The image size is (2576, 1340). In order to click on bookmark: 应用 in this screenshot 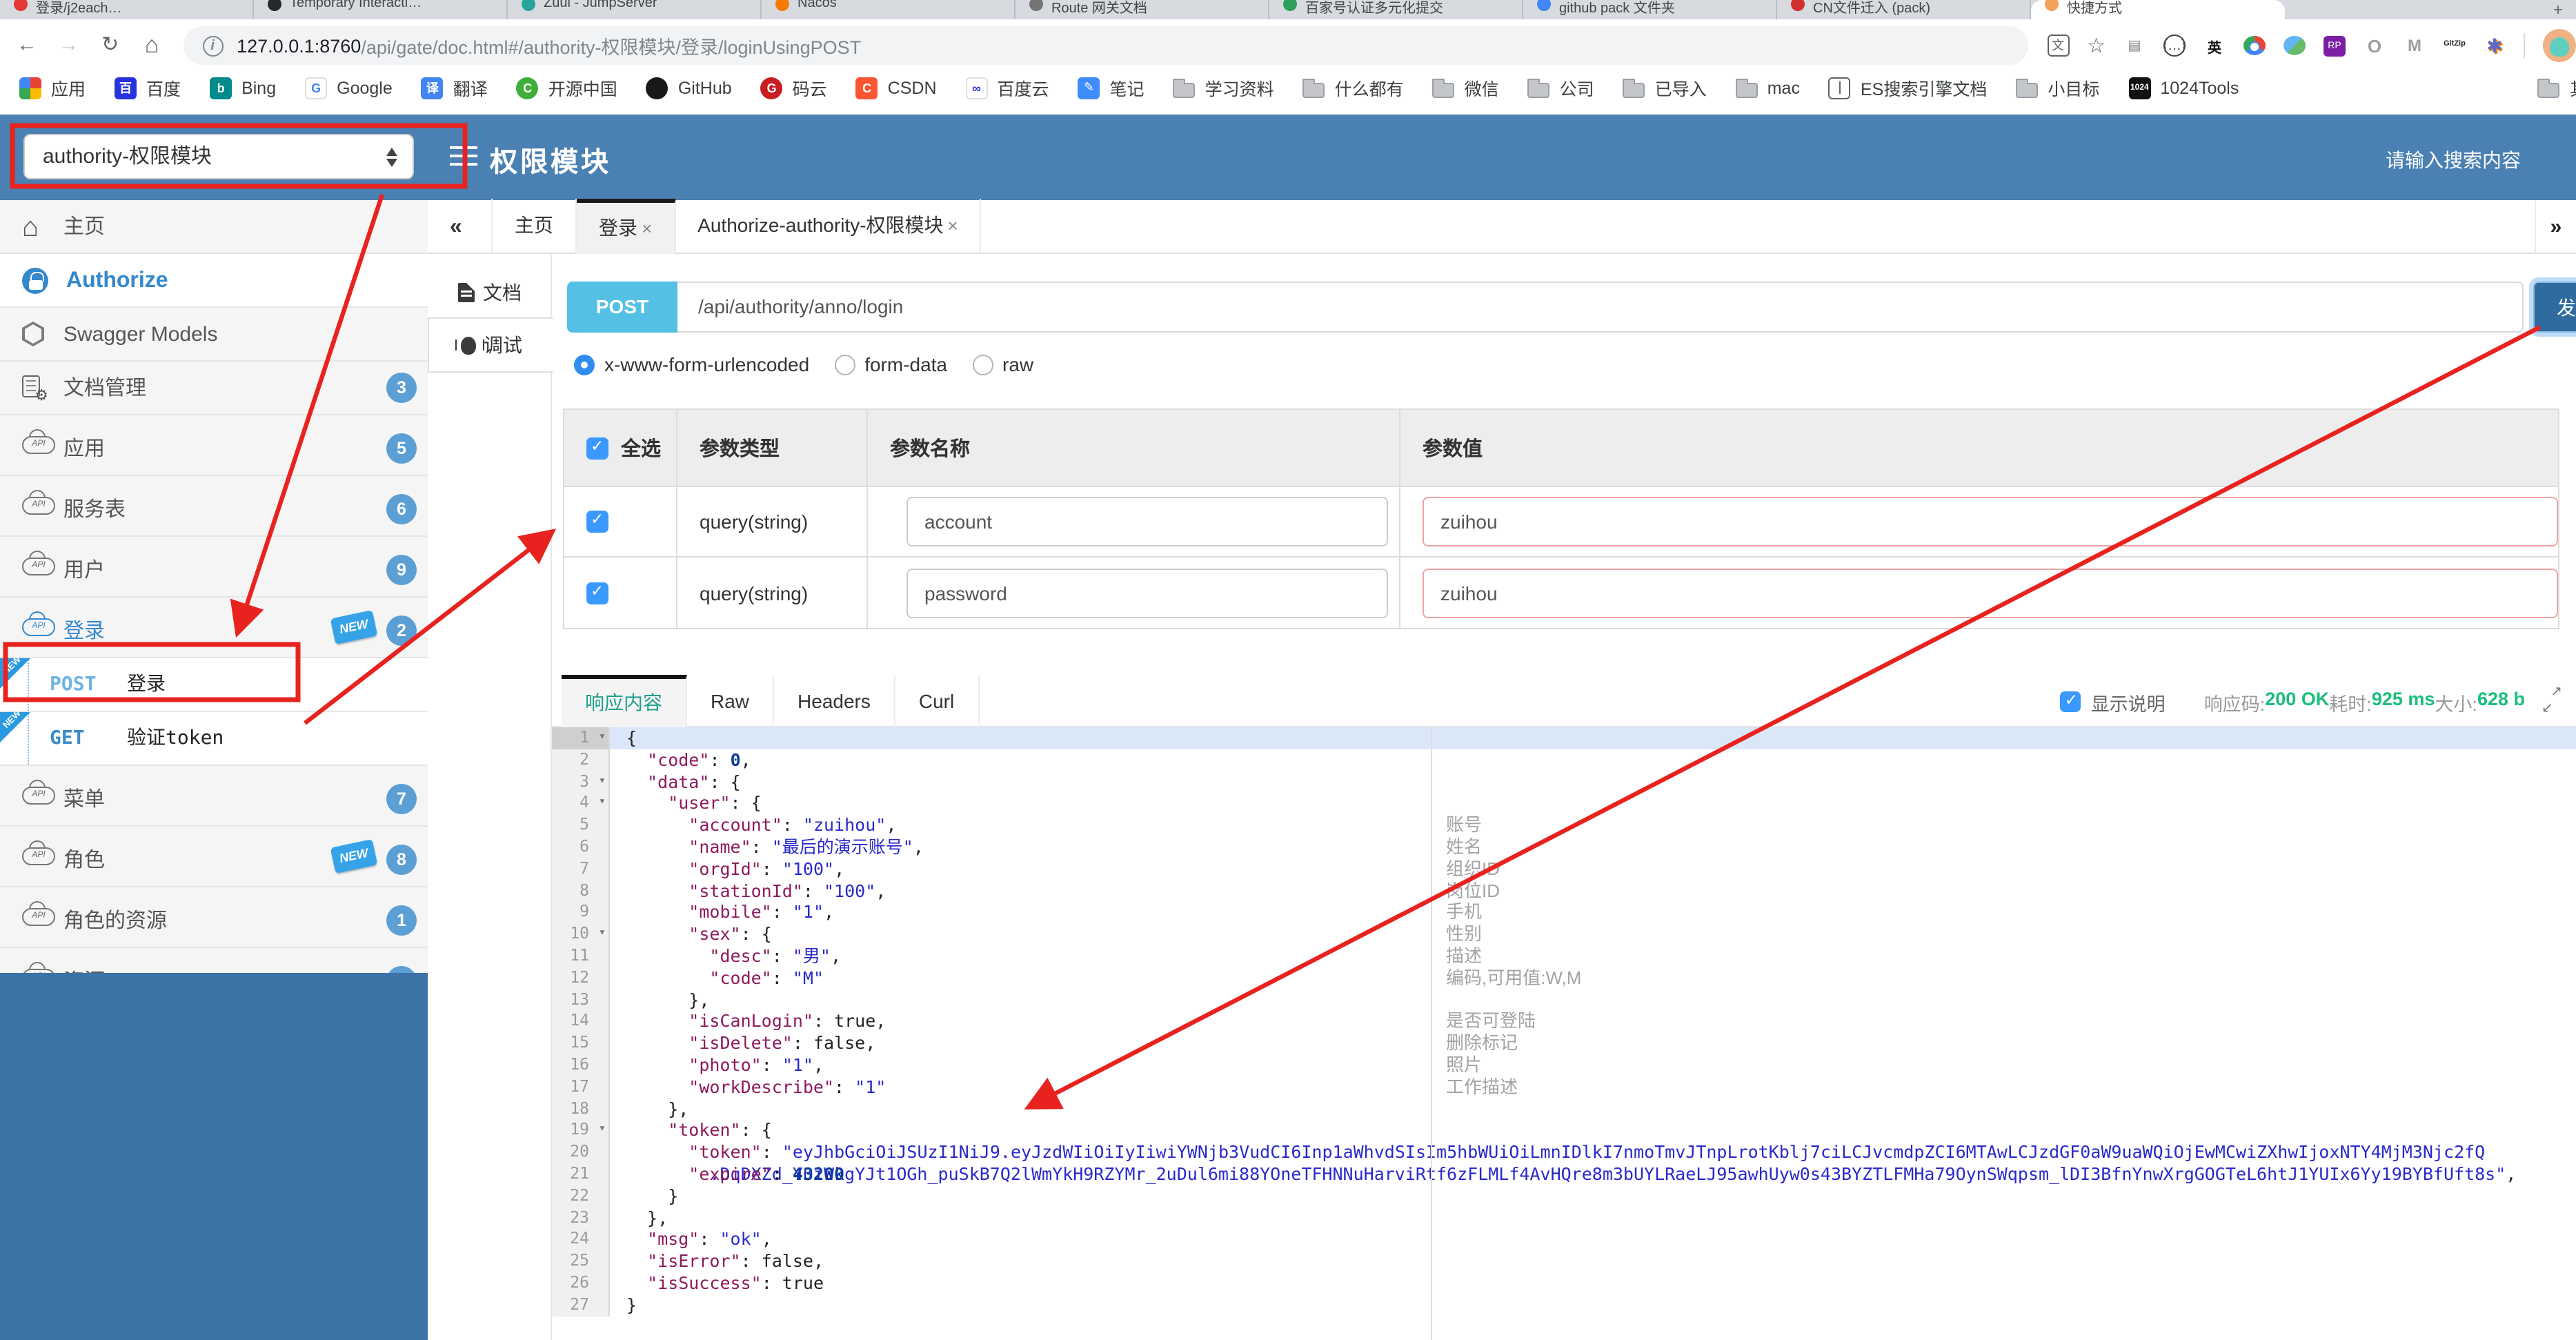, I will do `click(52, 88)`.